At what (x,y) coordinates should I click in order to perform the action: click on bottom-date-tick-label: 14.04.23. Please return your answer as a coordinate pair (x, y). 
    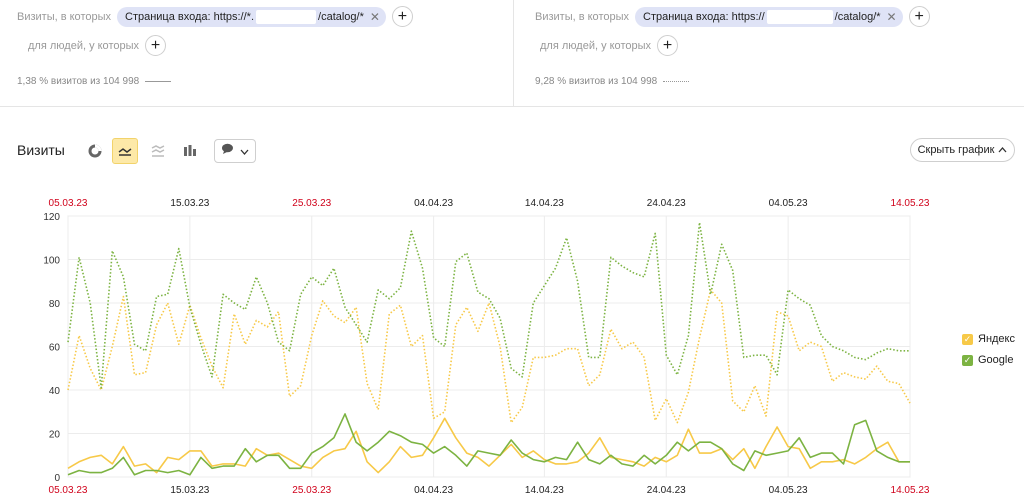
    Looking at the image, I should click on (544, 490).